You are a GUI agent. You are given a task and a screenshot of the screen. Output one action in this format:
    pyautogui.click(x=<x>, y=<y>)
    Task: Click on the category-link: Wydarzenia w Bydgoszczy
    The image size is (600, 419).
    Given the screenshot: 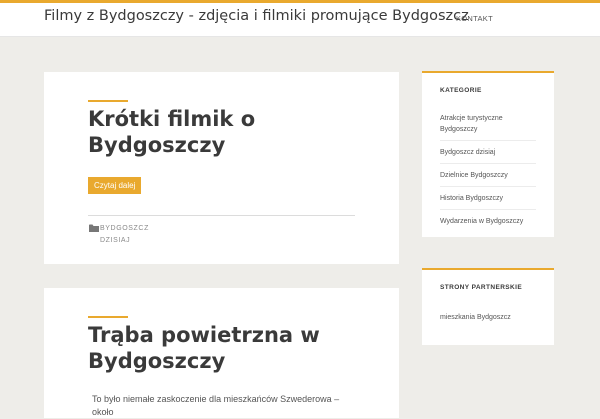 What is the action you would take?
    pyautogui.click(x=481, y=221)
    